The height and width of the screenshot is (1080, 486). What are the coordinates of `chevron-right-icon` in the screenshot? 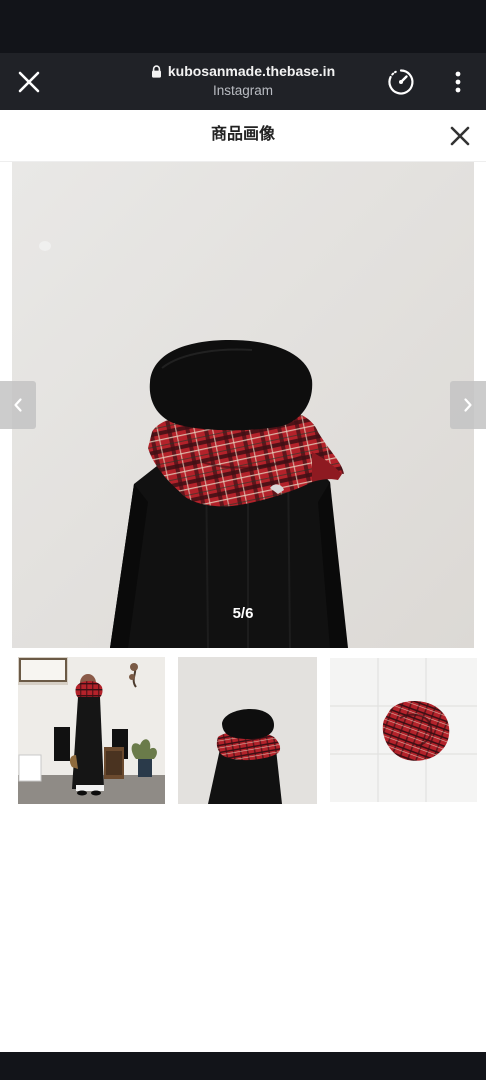 It's located at (468, 405).